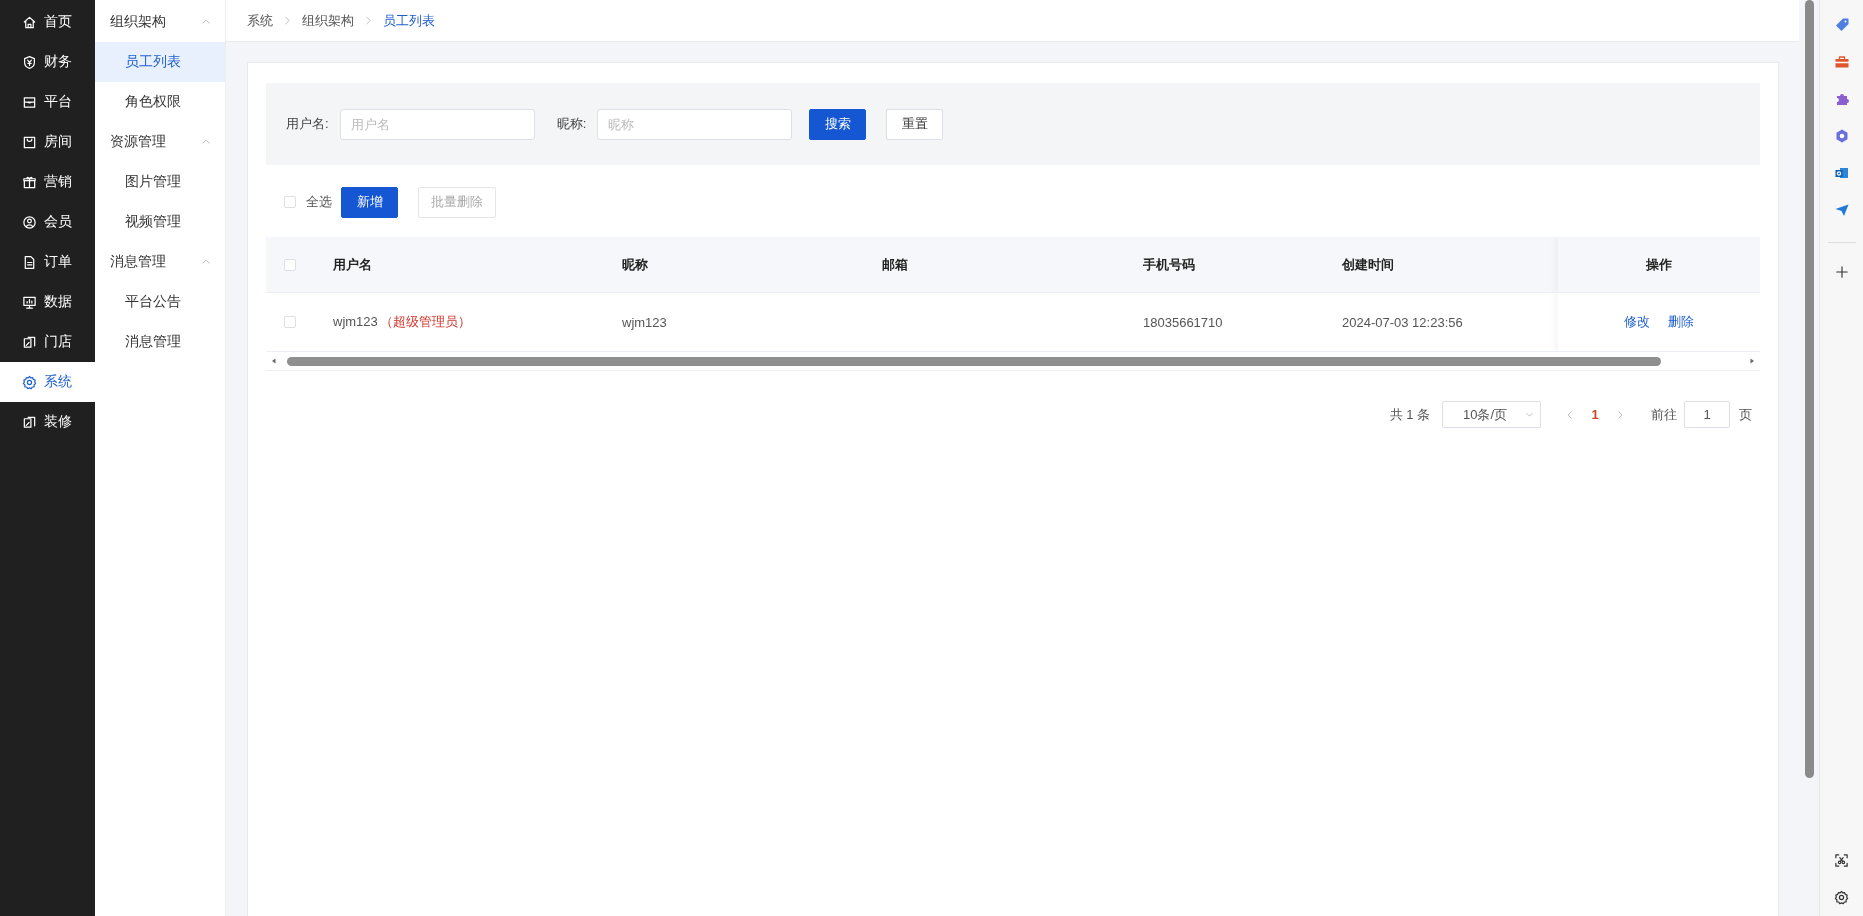 The height and width of the screenshot is (916, 1863). Describe the element at coordinates (1409, 414) in the screenshot. I see `total-count: 共 1 条` at that location.